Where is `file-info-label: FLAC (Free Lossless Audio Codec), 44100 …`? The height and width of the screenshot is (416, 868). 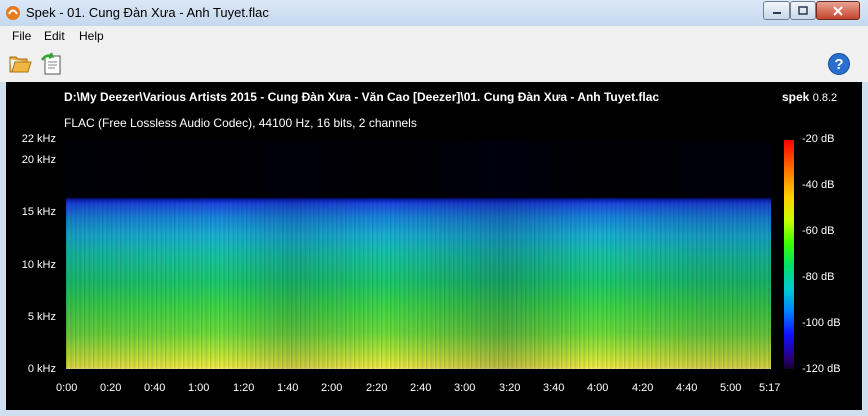 file-info-label: FLAC (Free Lossless Audio Codec), 44100 … is located at coordinates (240, 123).